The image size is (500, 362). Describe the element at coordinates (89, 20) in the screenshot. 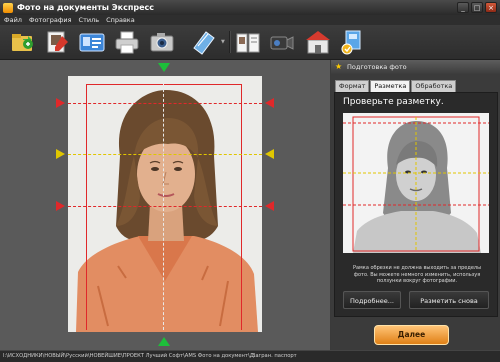

I see `menu-style: Стиль` at that location.